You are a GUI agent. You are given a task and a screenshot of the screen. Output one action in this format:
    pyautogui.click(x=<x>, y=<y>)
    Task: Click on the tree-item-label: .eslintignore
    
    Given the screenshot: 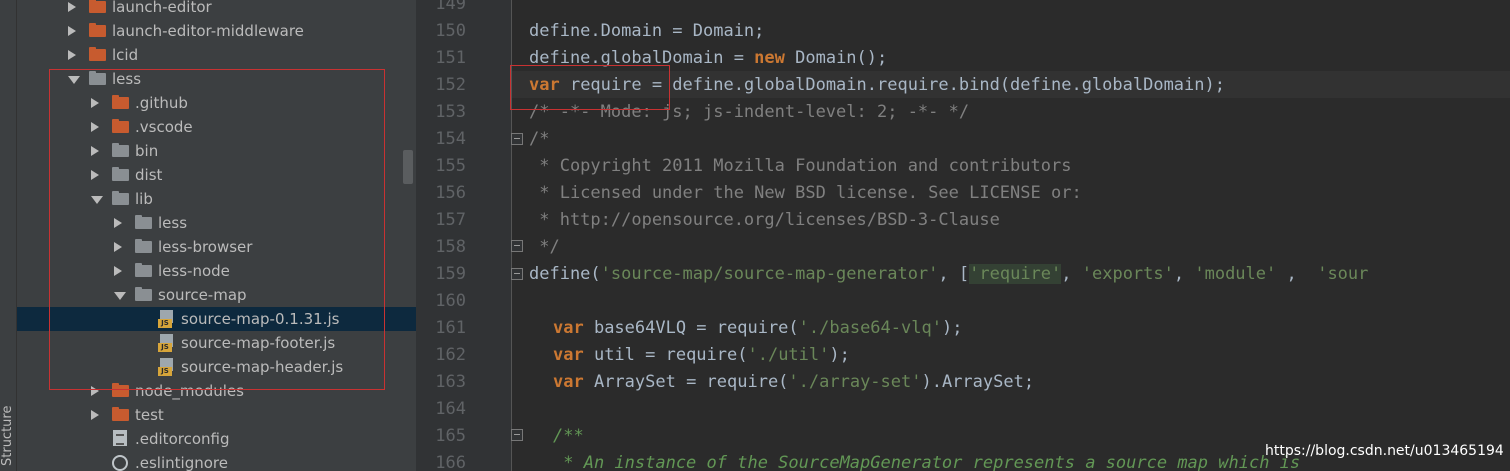 What is the action you would take?
    pyautogui.click(x=181, y=462)
    